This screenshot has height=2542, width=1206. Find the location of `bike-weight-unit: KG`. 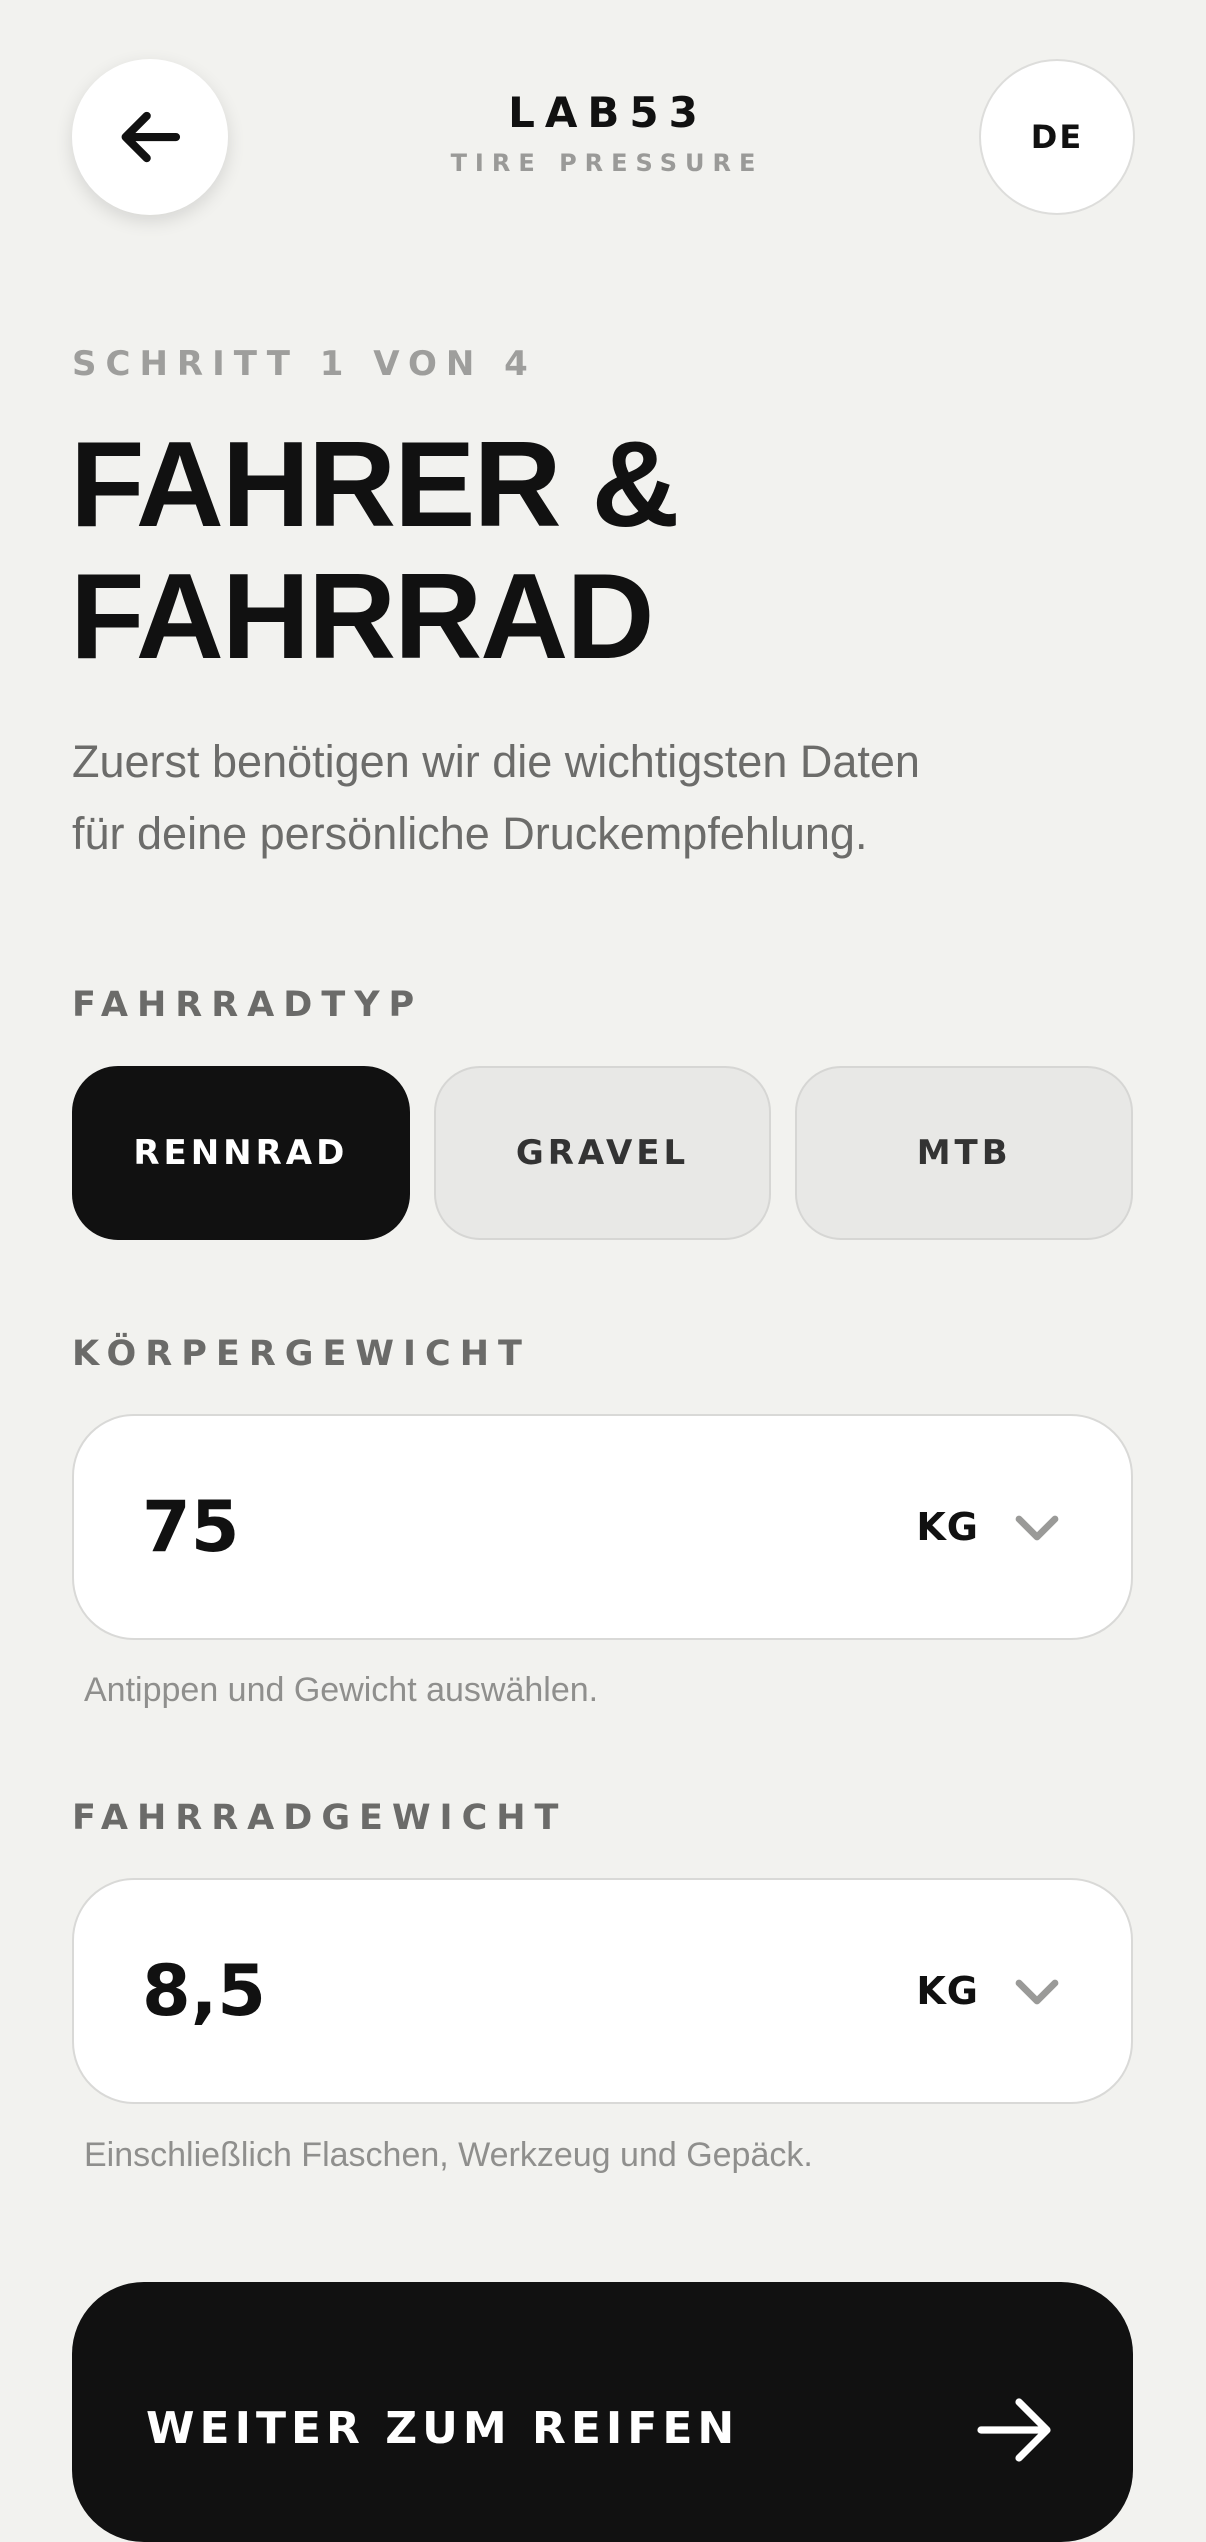

bike-weight-unit: KG is located at coordinates (947, 1991).